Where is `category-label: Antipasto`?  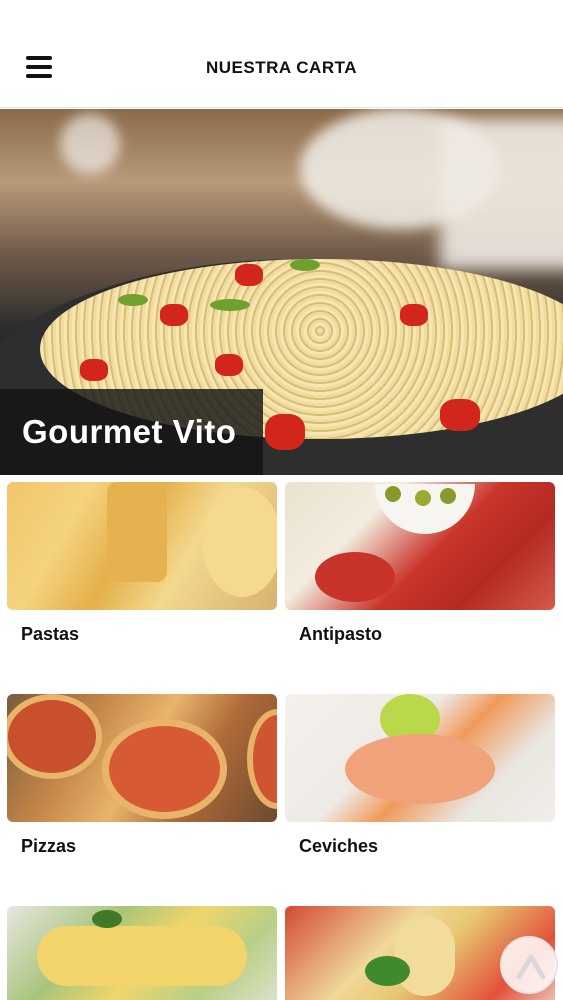
category-label: Antipasto is located at coordinates (340, 634).